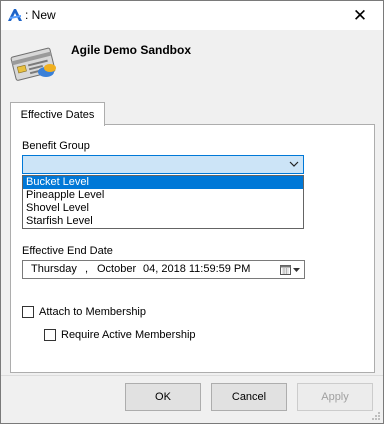  Describe the element at coordinates (54, 269) in the screenshot. I see `date-weekday: Thursday` at that location.